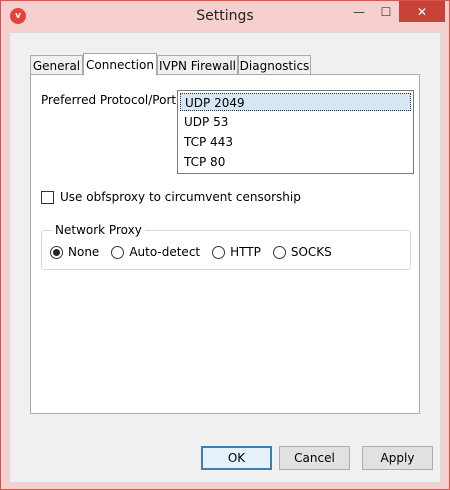 Image resolution: width=450 pixels, height=490 pixels. I want to click on maximize-icon: ☐, so click(386, 11).